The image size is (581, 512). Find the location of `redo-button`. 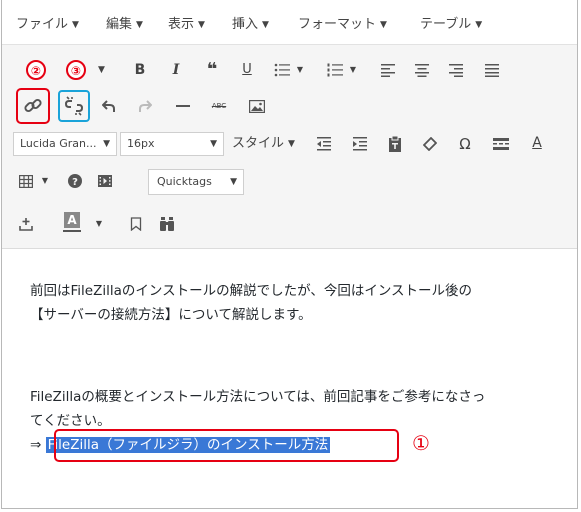

redo-button is located at coordinates (145, 106).